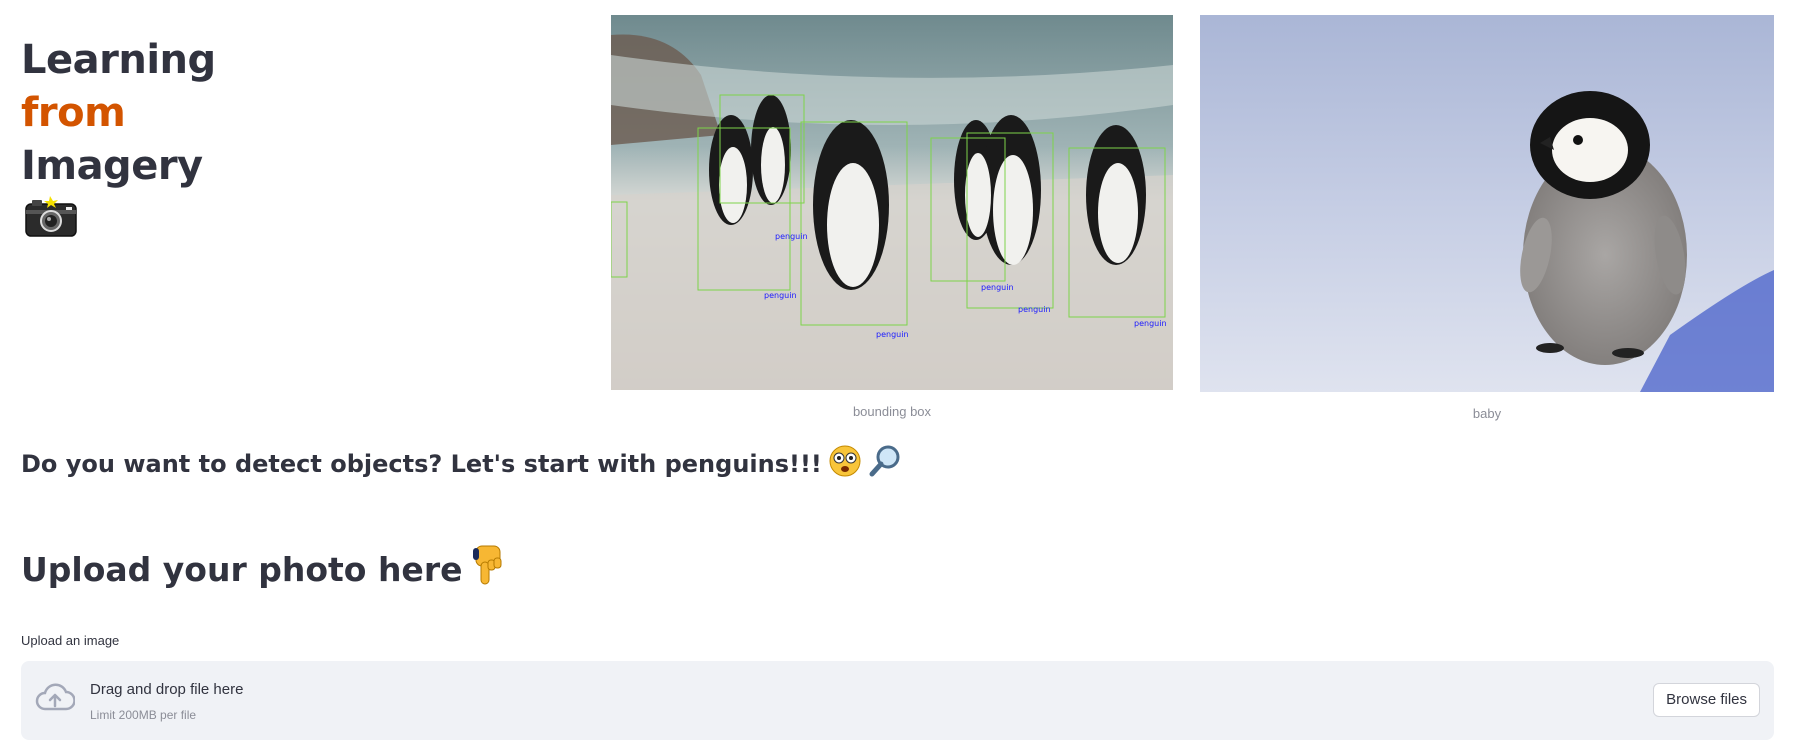 The width and height of the screenshot is (1793, 751). I want to click on page-title: Learning from Imagery, so click(118, 113).